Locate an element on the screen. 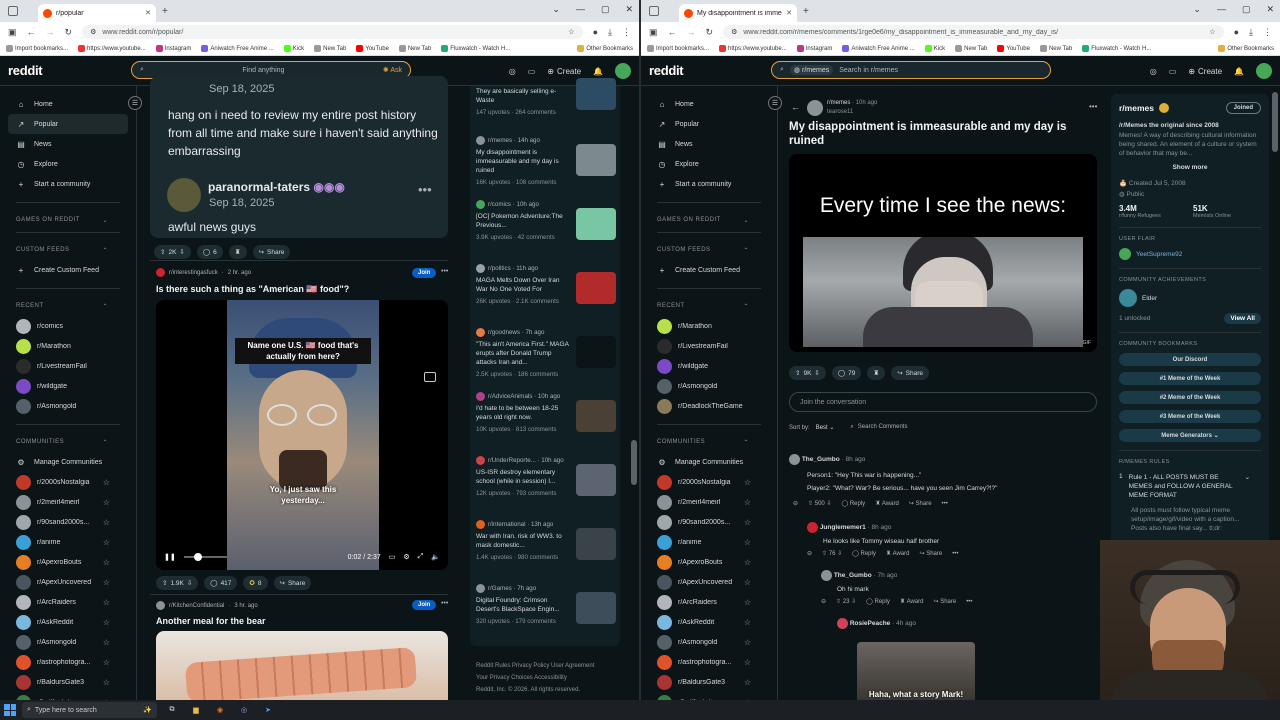 The width and height of the screenshot is (1280, 720). taskbar-search: ⌕ Type here to search ✨ is located at coordinates (89, 710).